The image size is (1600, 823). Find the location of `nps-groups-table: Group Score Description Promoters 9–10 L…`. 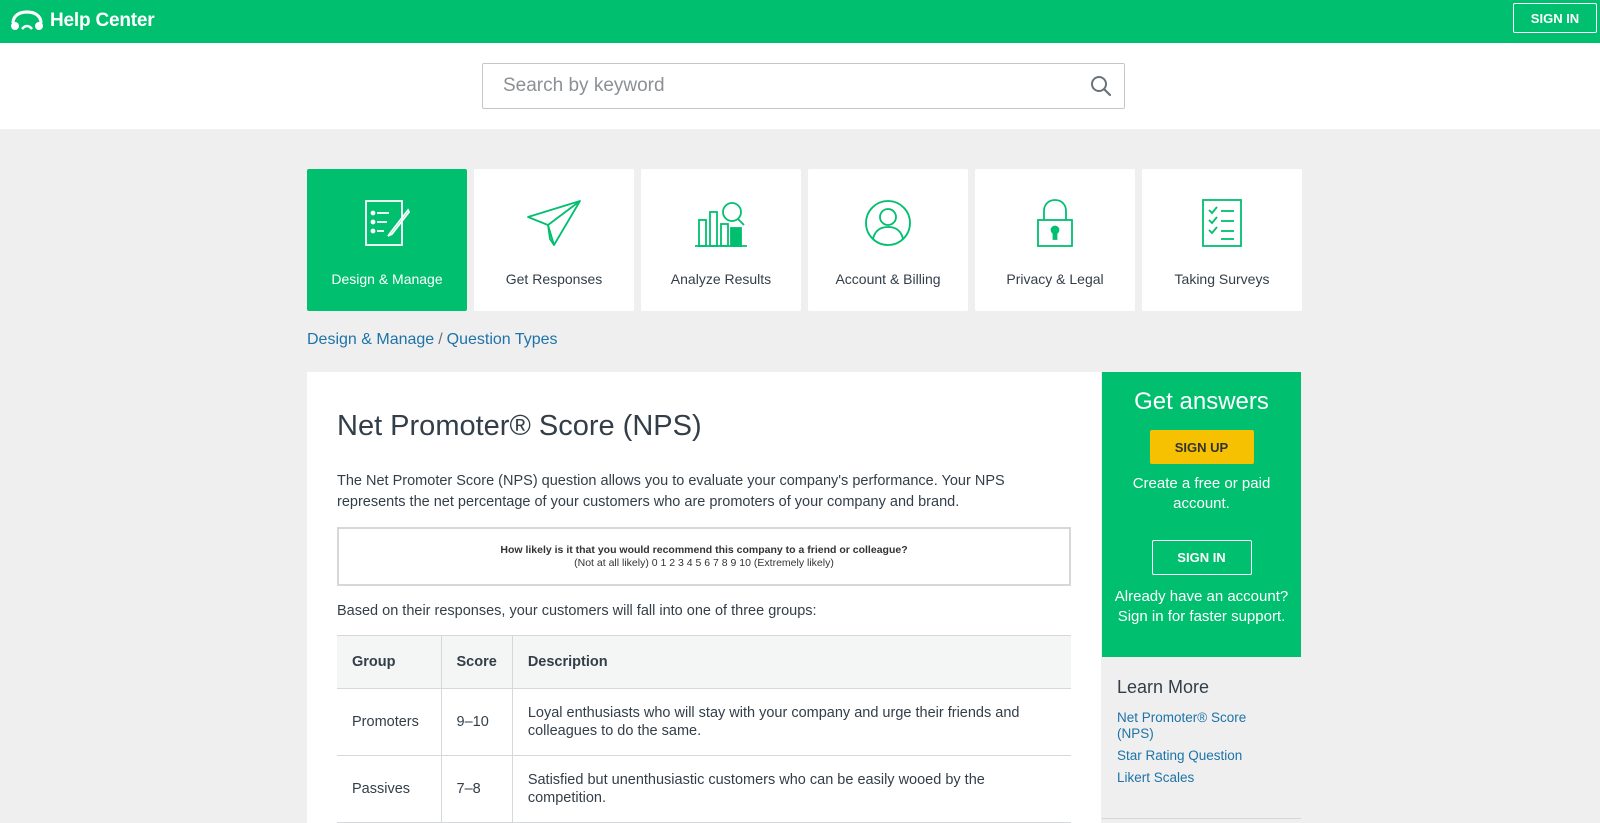

nps-groups-table: Group Score Description Promoters 9–10 L… is located at coordinates (704, 729).